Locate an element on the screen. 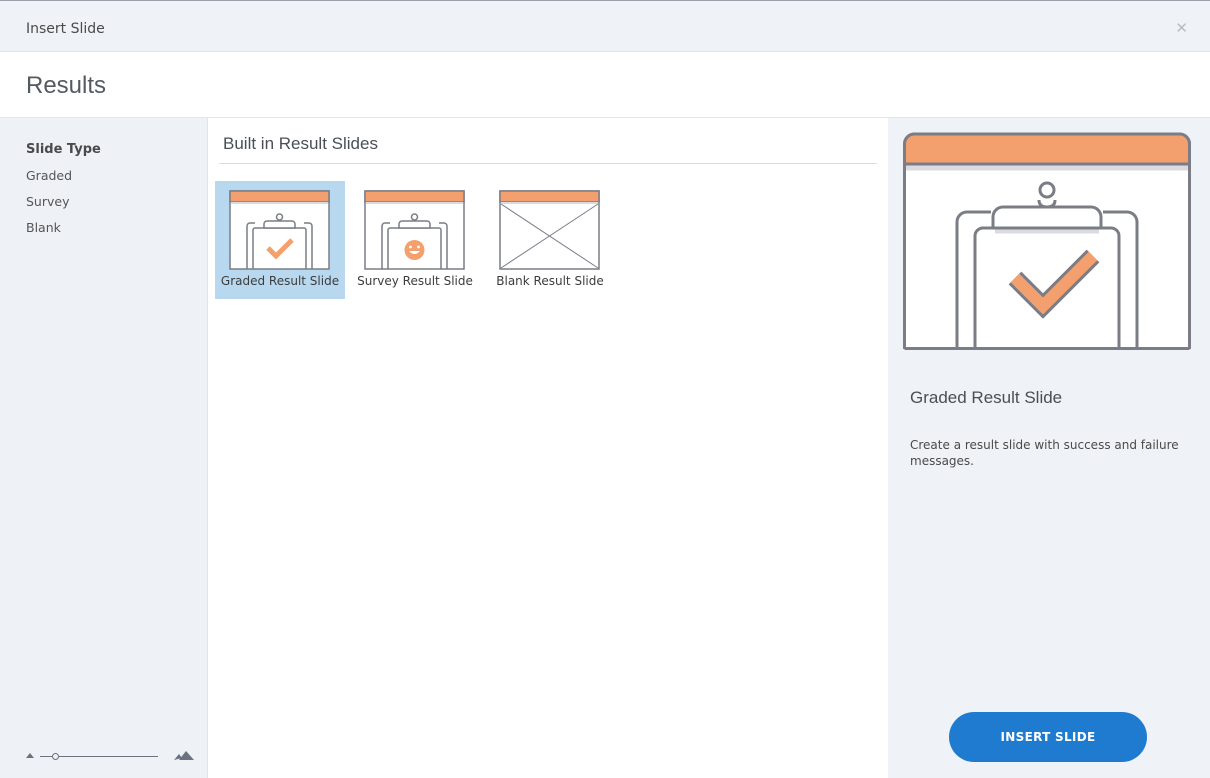 This screenshot has width=1210, height=778. survey-clipboard-icon is located at coordinates (414, 230).